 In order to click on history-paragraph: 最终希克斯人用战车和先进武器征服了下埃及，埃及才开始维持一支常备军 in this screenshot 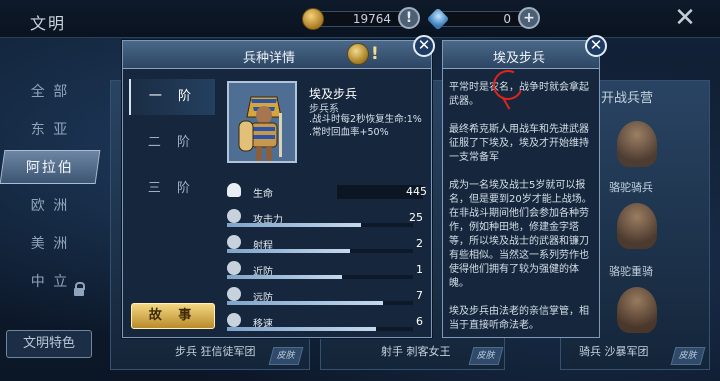, I will do `click(519, 143)`.